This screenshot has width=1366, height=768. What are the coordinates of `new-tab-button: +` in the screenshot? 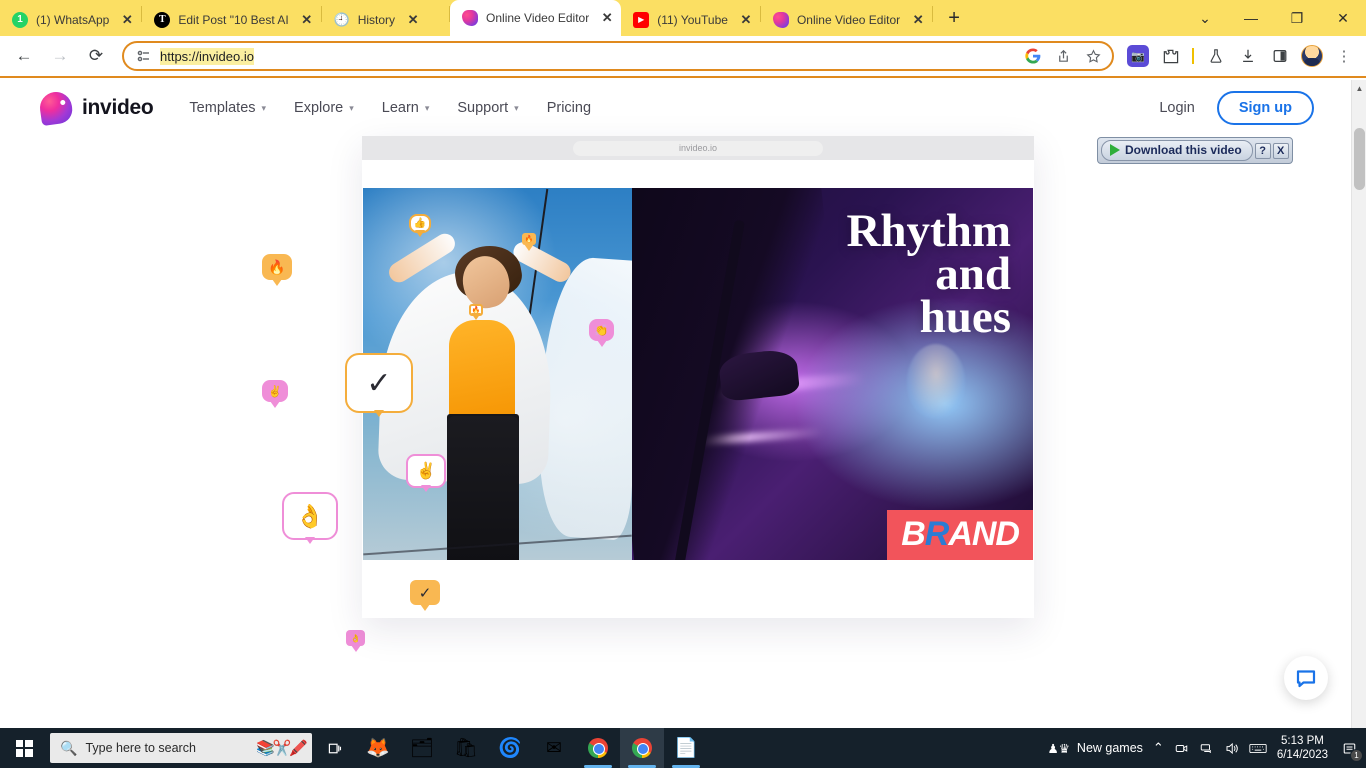 It's located at (954, 18).